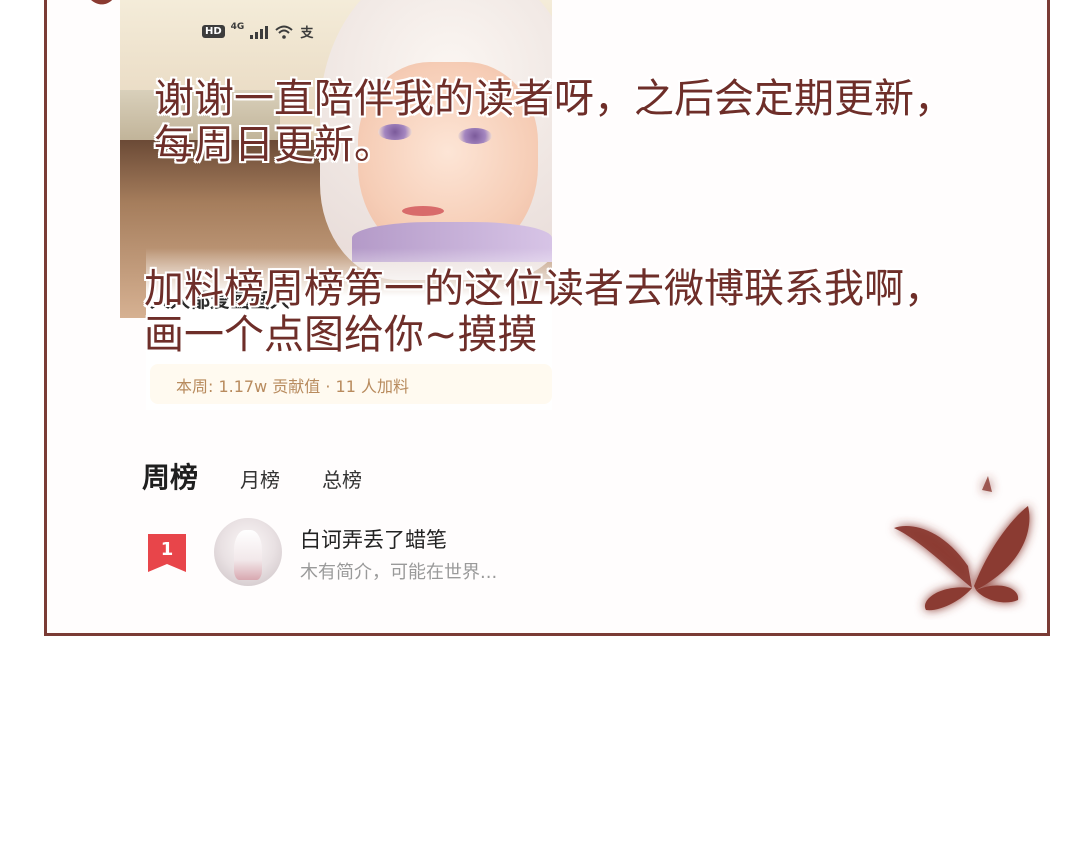 This screenshot has width=1080, height=844. I want to click on avatar, so click(248, 552).